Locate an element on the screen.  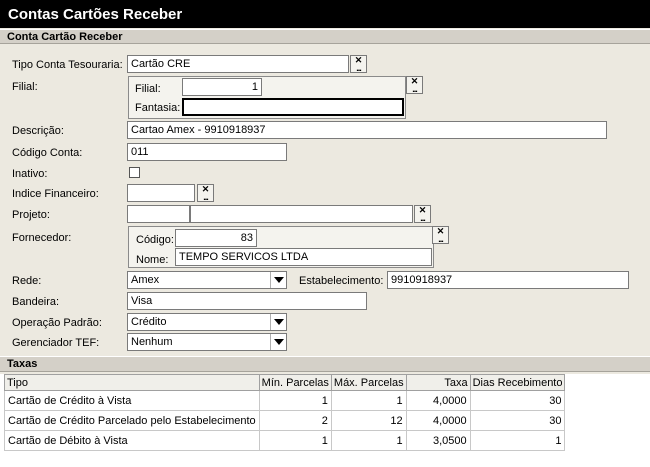
operacao-padrao-value: Crédito is located at coordinates (149, 322).